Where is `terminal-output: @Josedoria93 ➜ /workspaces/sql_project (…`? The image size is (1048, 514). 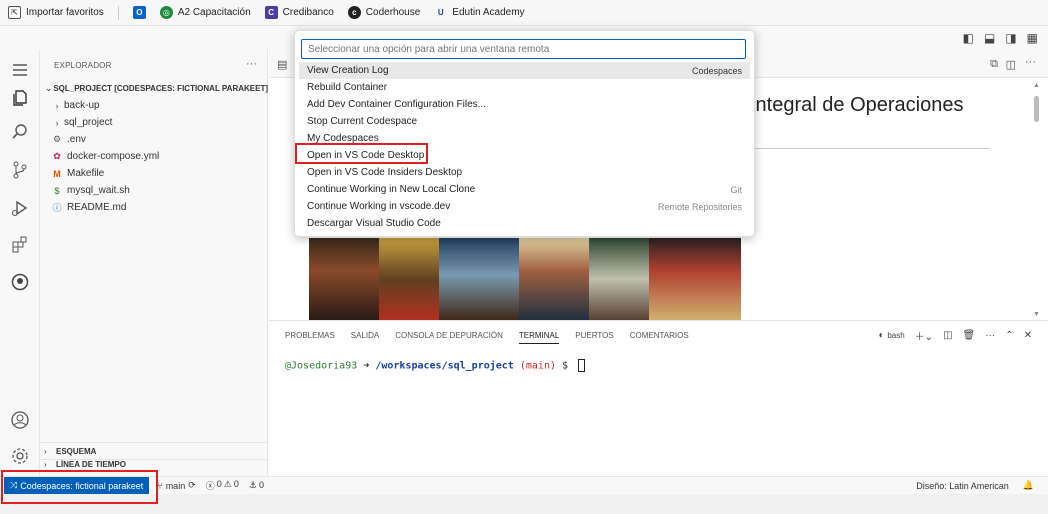
terminal-output: @Josedoria93 ➜ /workspaces/sql_project (… is located at coordinates (435, 365).